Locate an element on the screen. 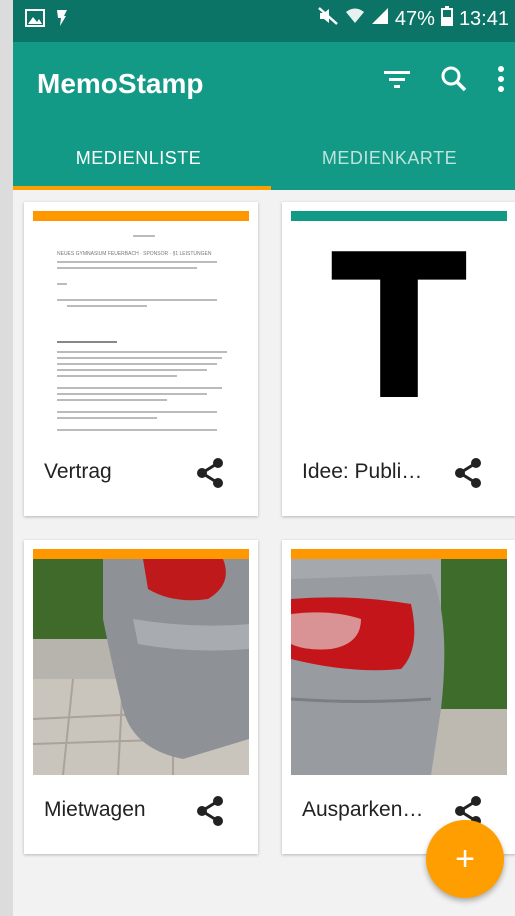 The height and width of the screenshot is (916, 515). letter-thumbnail: T is located at coordinates (399, 329).